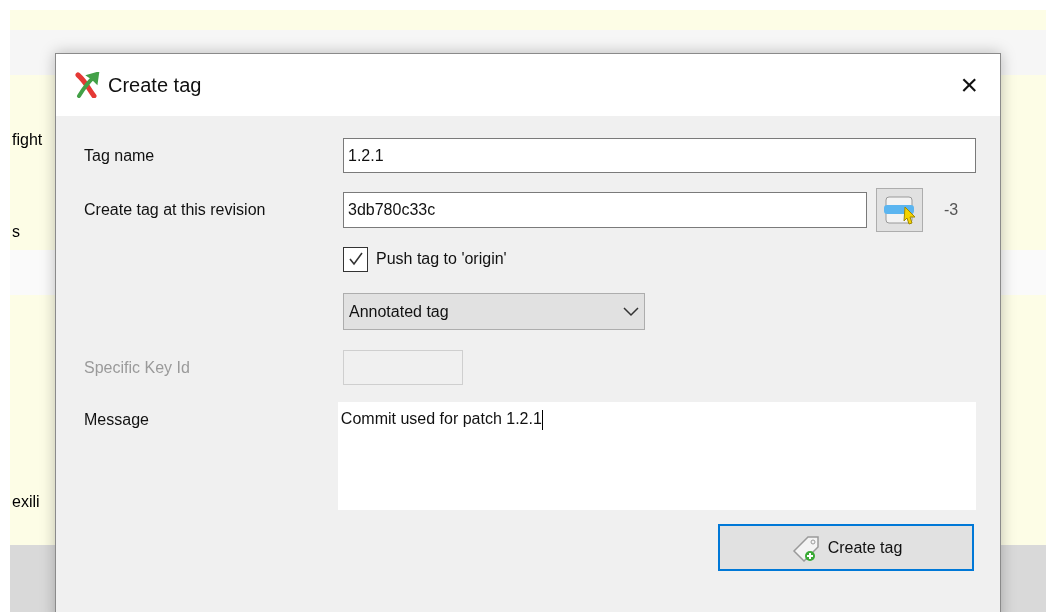 This screenshot has width=1046, height=612. I want to click on message-field: Commit used for patch 1.2.1, so click(656, 456).